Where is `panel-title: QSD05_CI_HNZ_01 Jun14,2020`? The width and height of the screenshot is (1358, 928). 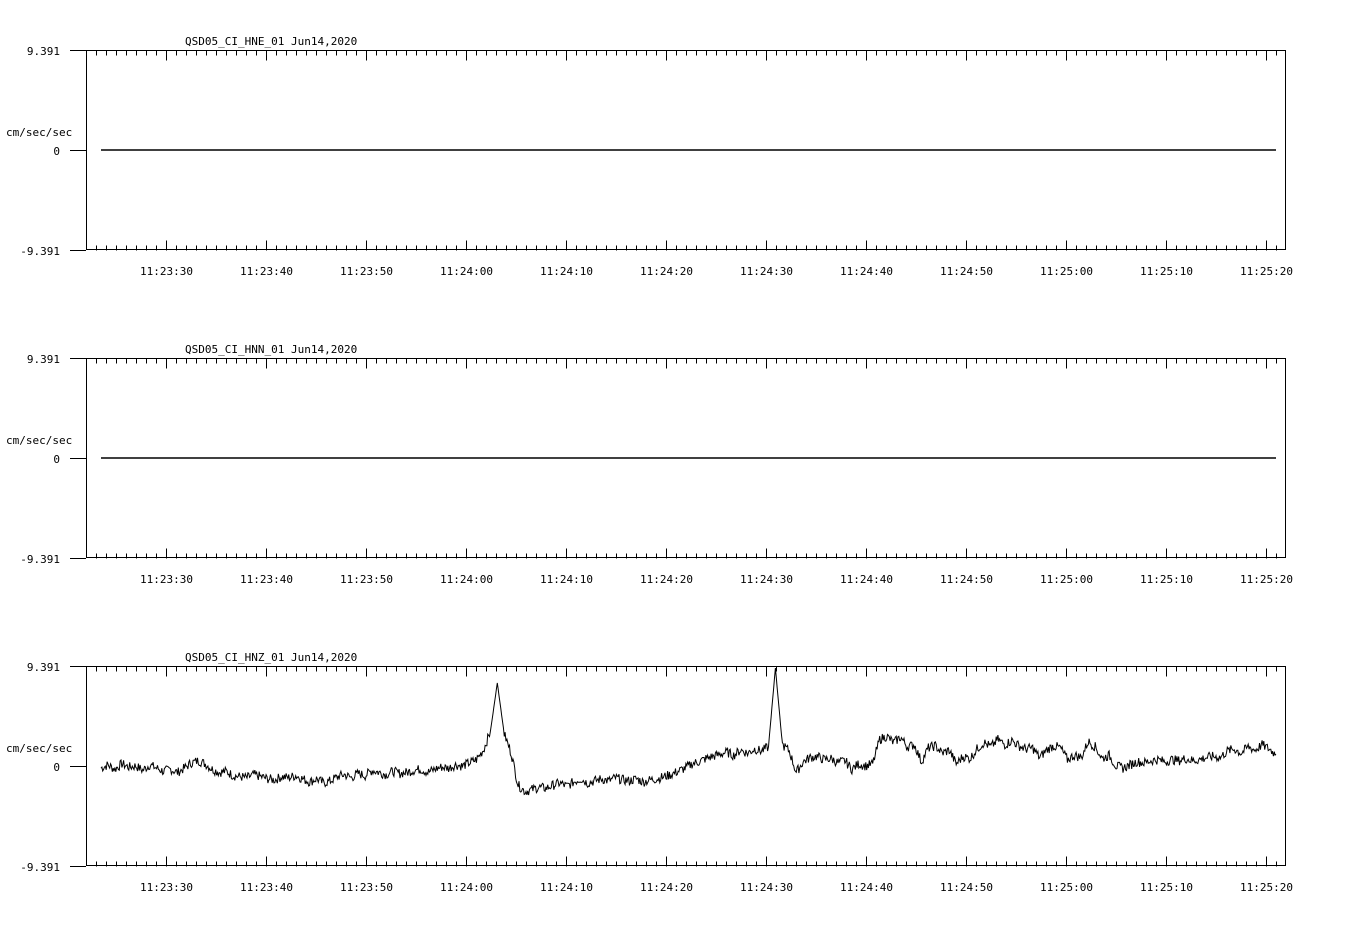
panel-title: QSD05_CI_HNZ_01 Jun14,2020 is located at coordinates (271, 657).